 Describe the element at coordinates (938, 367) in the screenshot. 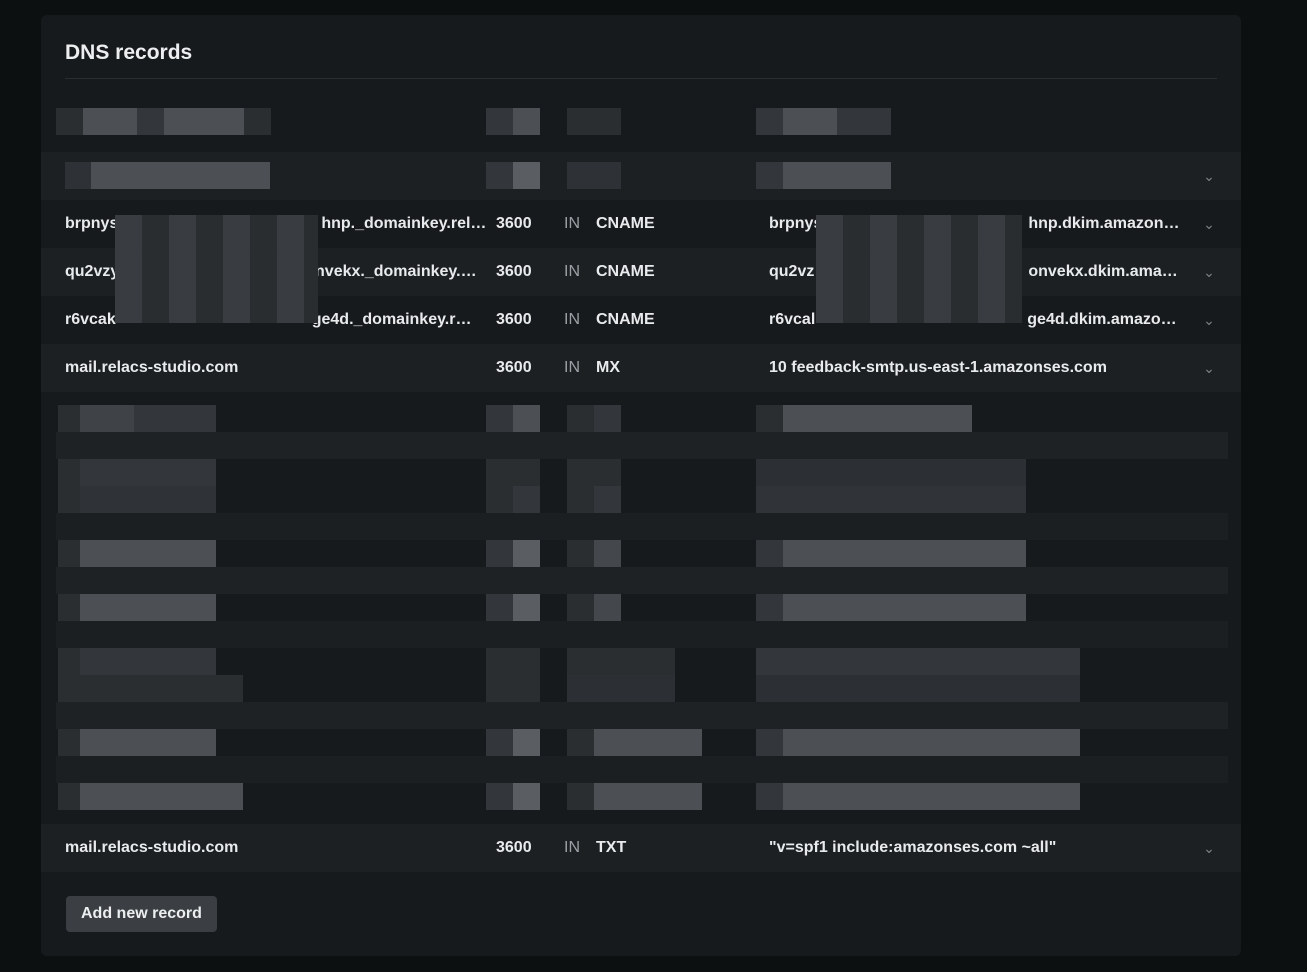

I see `record-value: 10 feedback-smtp.us-east-1.amazonses.com` at that location.